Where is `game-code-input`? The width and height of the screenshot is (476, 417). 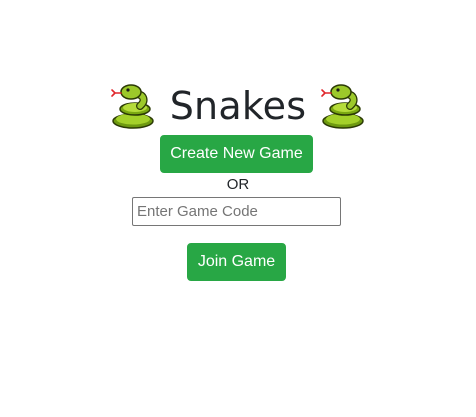
game-code-input is located at coordinates (236, 211).